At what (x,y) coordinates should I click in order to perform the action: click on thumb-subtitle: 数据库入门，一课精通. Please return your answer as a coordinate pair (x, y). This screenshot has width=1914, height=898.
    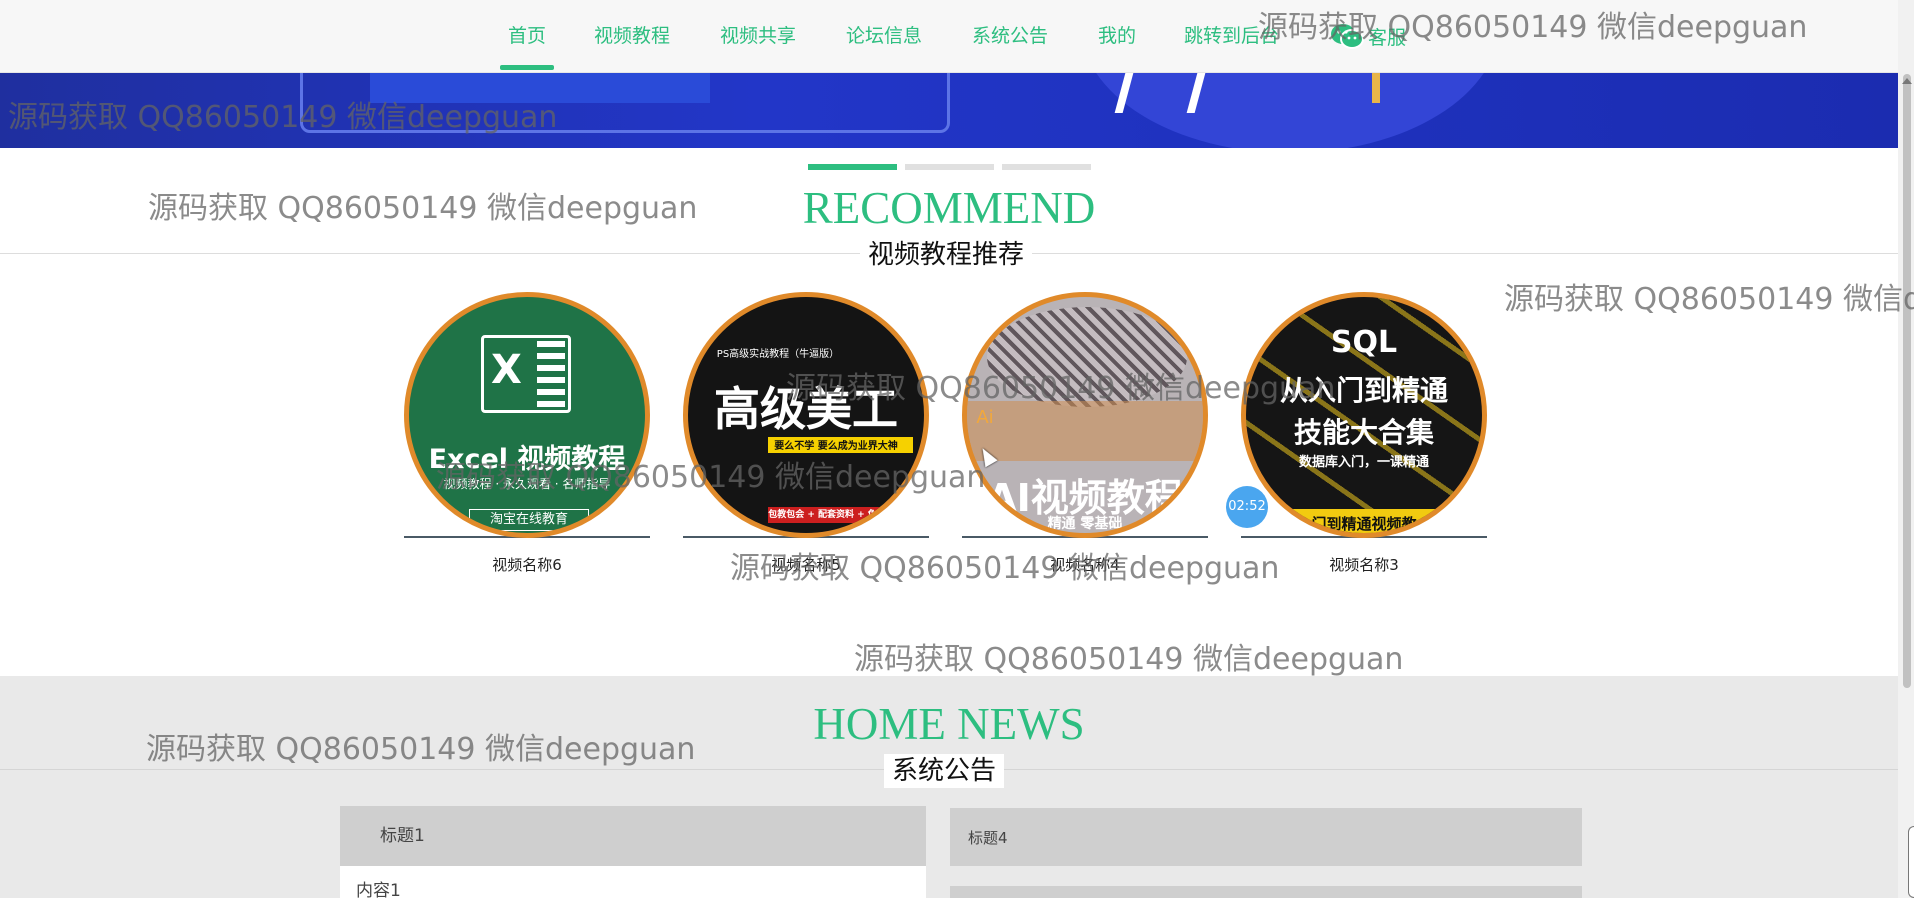
    Looking at the image, I should click on (1363, 462).